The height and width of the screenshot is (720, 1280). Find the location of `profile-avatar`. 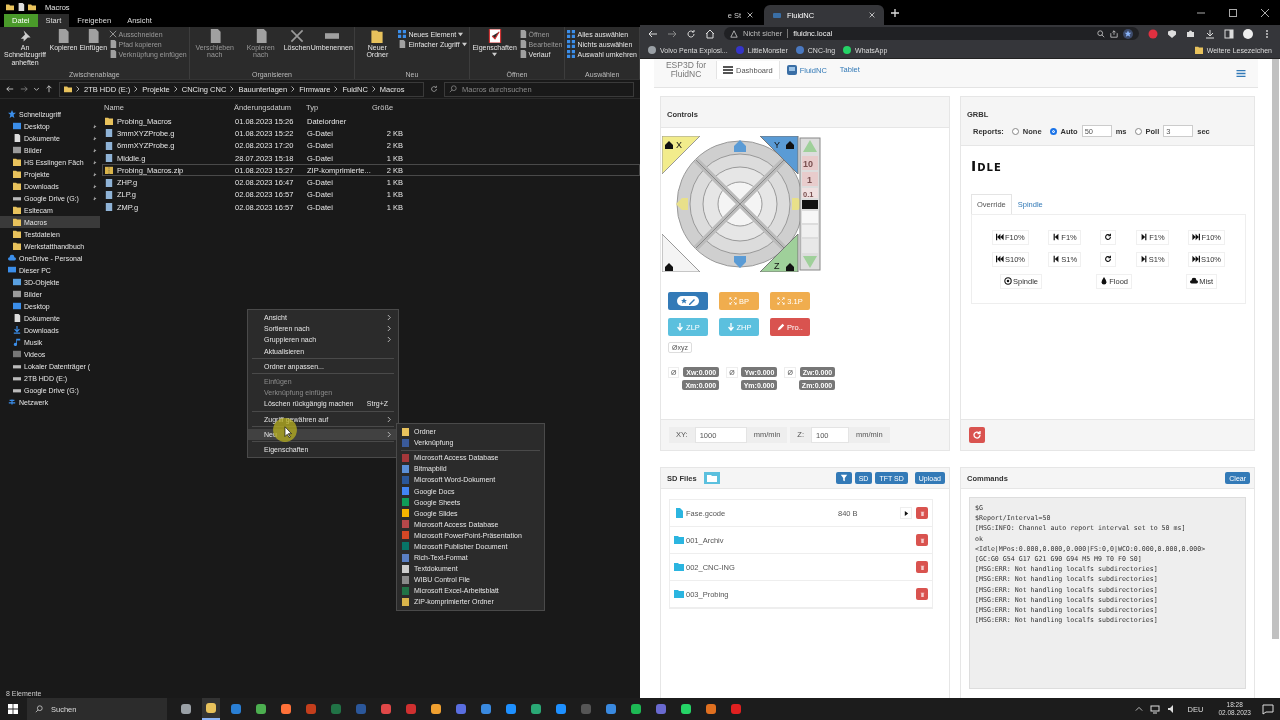

profile-avatar is located at coordinates (1248, 33).